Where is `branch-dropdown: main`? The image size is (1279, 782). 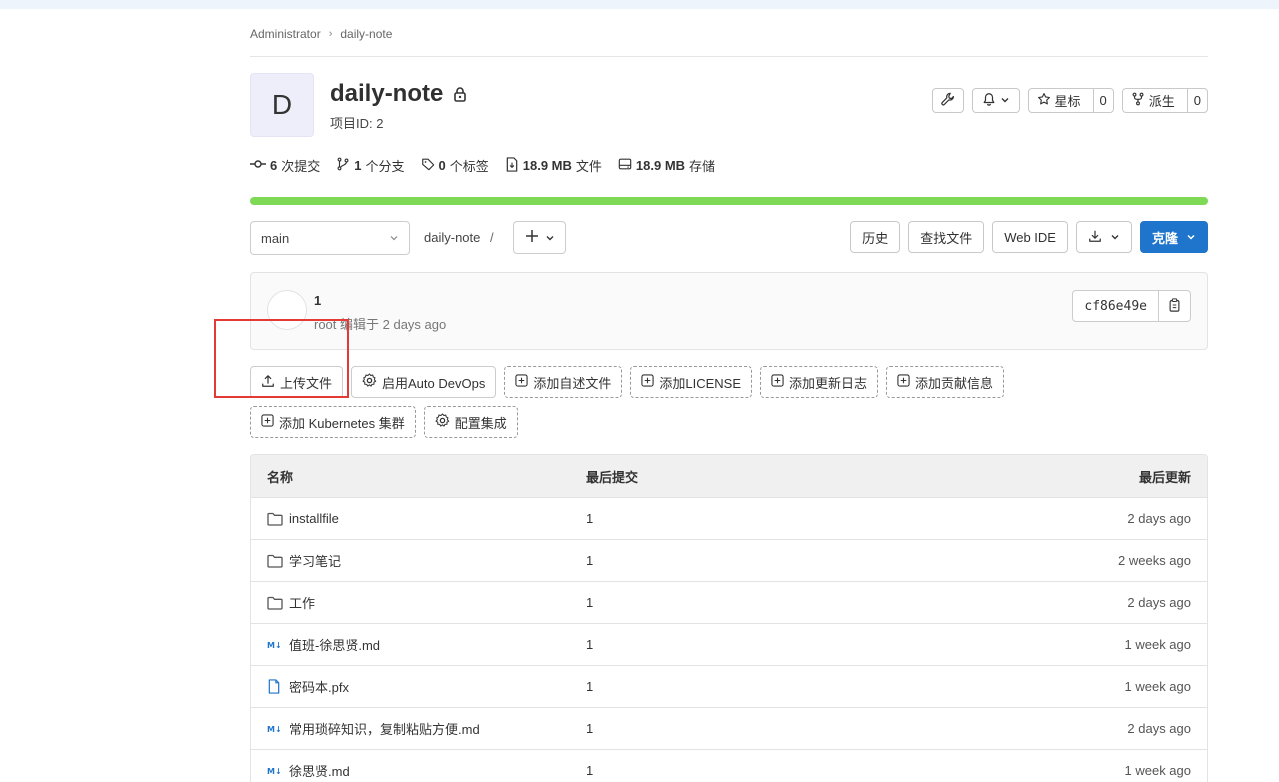 branch-dropdown: main is located at coordinates (330, 238).